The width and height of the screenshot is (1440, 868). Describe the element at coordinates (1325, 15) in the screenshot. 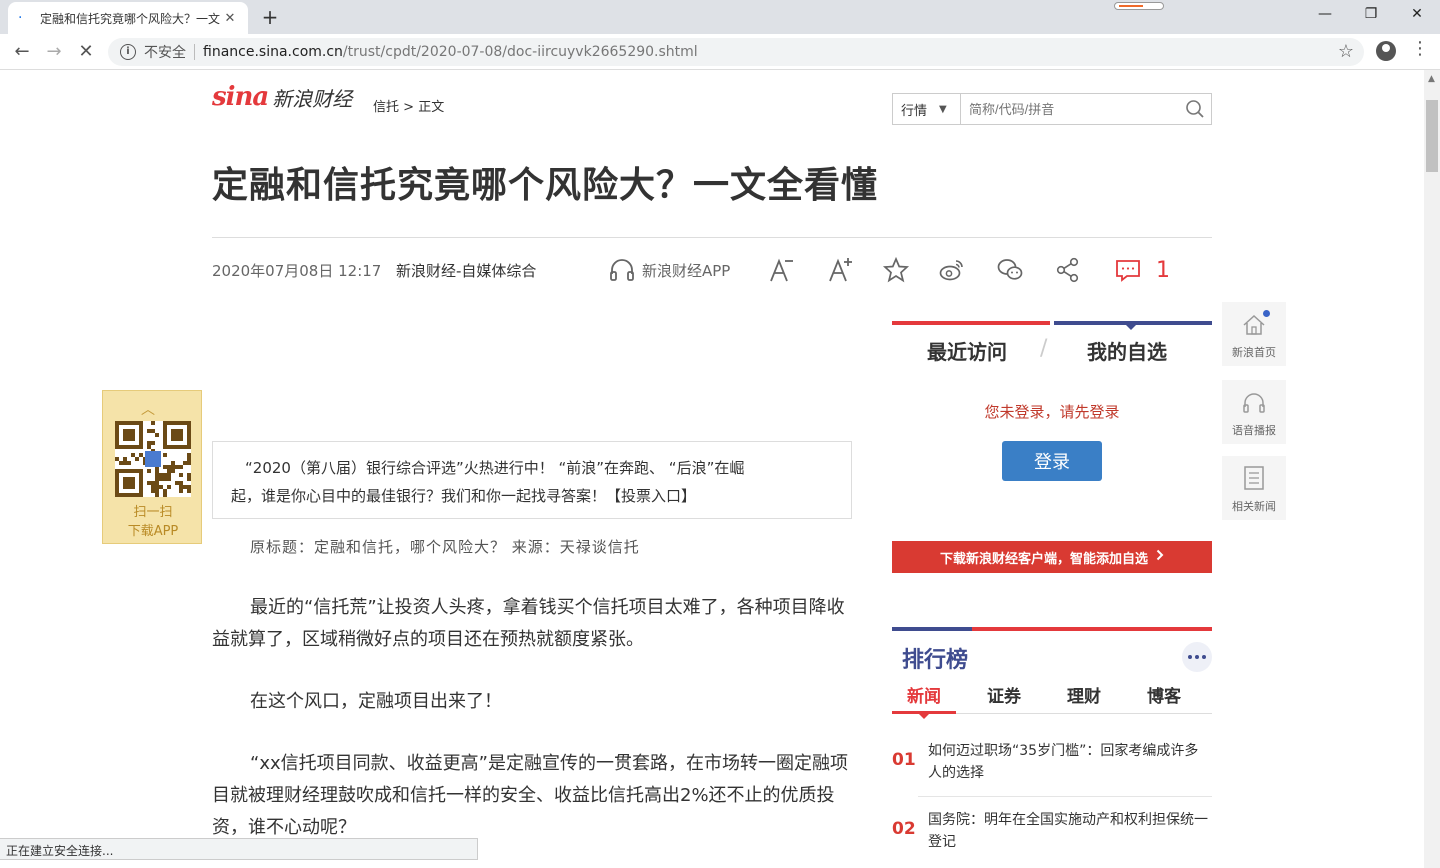

I see `minimize-icon: —` at that location.